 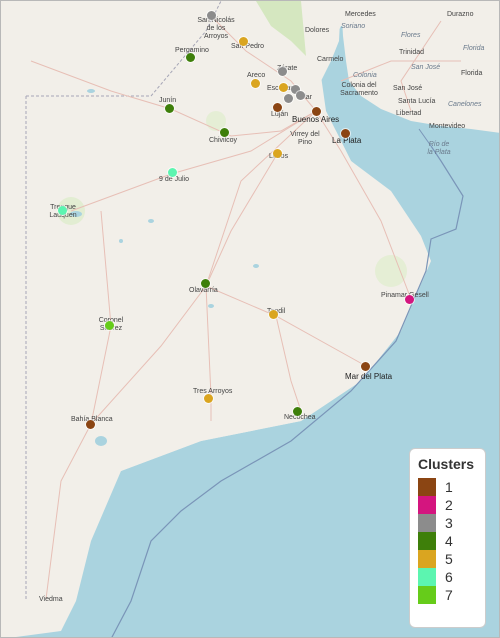 What do you see at coordinates (365, 75) in the screenshot?
I see `label-colonia-dept: Colonia` at bounding box center [365, 75].